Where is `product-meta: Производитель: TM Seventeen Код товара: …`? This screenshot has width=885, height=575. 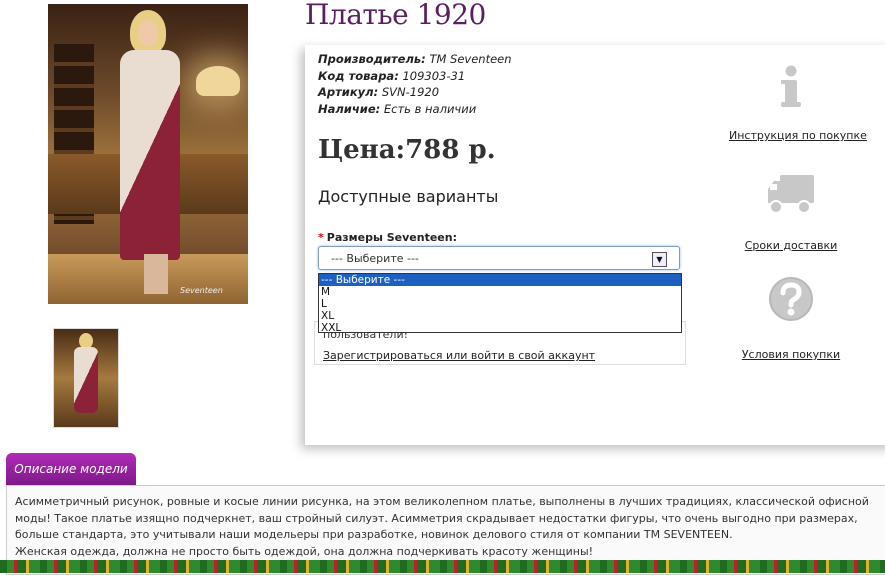 product-meta: Производитель: TM Seventeen Код товара: … is located at coordinates (415, 84).